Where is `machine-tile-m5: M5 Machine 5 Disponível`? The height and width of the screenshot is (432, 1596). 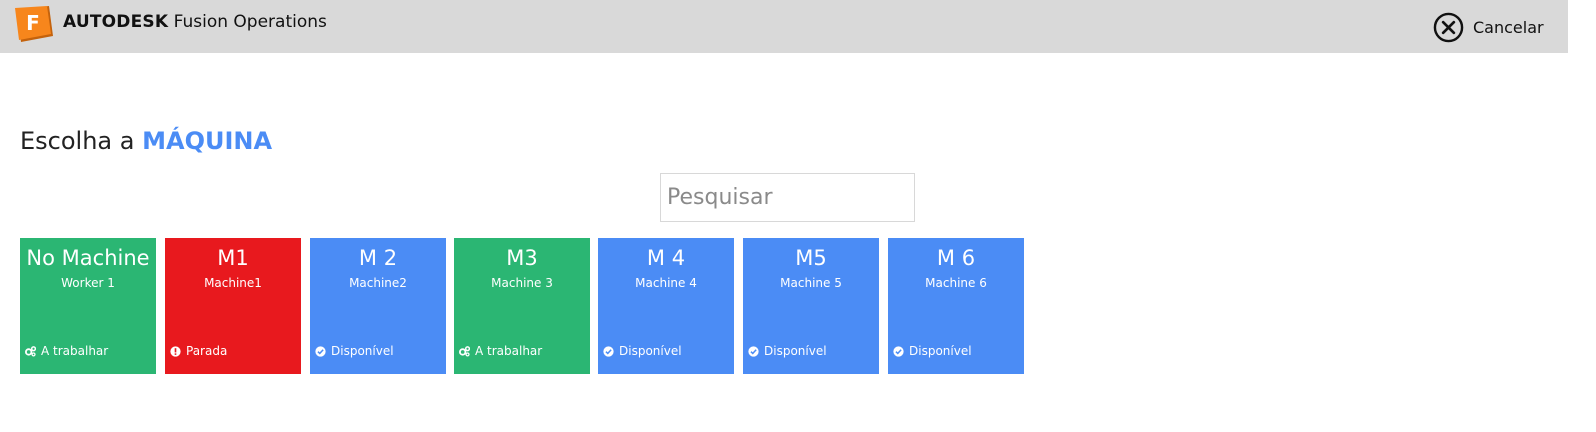 machine-tile-m5: M5 Machine 5 Disponível is located at coordinates (811, 306).